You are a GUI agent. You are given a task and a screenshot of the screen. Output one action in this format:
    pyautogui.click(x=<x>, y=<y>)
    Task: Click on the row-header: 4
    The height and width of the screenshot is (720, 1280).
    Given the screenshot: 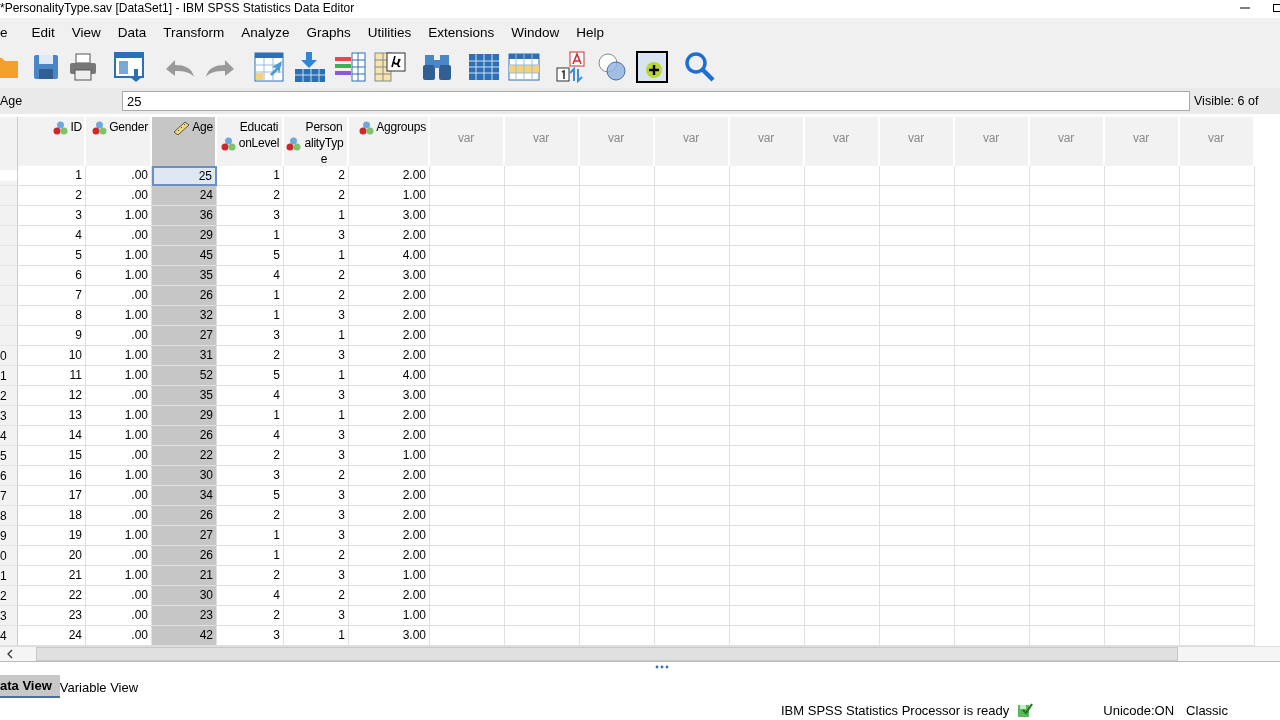 What is the action you would take?
    pyautogui.click(x=9, y=436)
    